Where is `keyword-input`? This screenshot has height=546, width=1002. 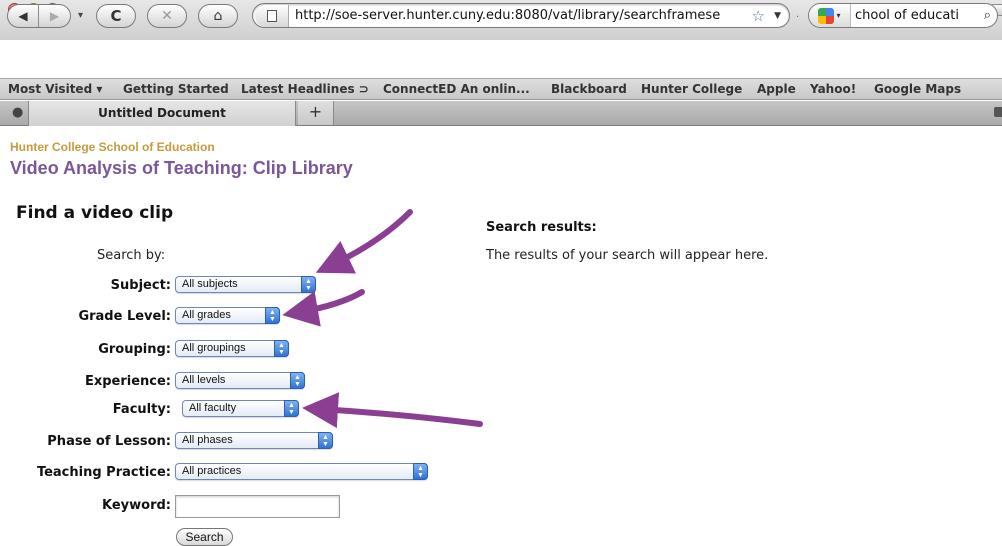
keyword-input is located at coordinates (257, 506).